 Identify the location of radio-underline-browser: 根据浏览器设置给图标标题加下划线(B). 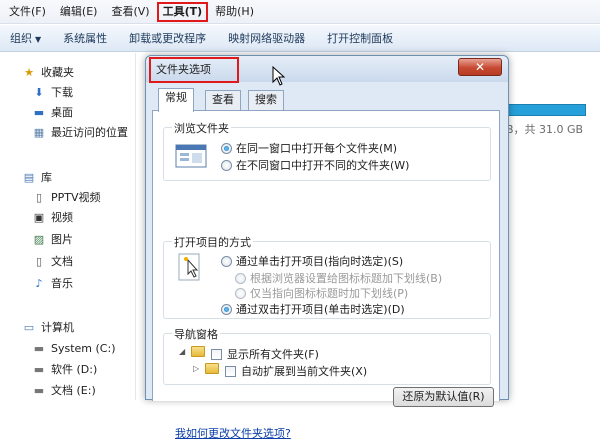
(338, 278).